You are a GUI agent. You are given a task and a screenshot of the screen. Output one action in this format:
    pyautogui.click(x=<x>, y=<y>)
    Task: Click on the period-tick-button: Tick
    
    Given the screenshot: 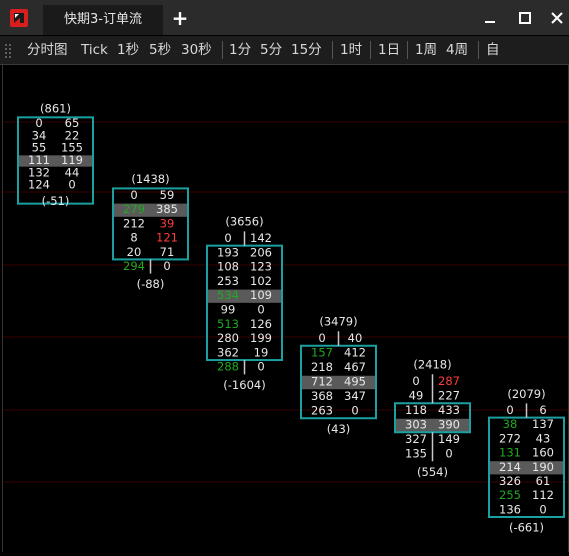 What is the action you would take?
    pyautogui.click(x=94, y=50)
    